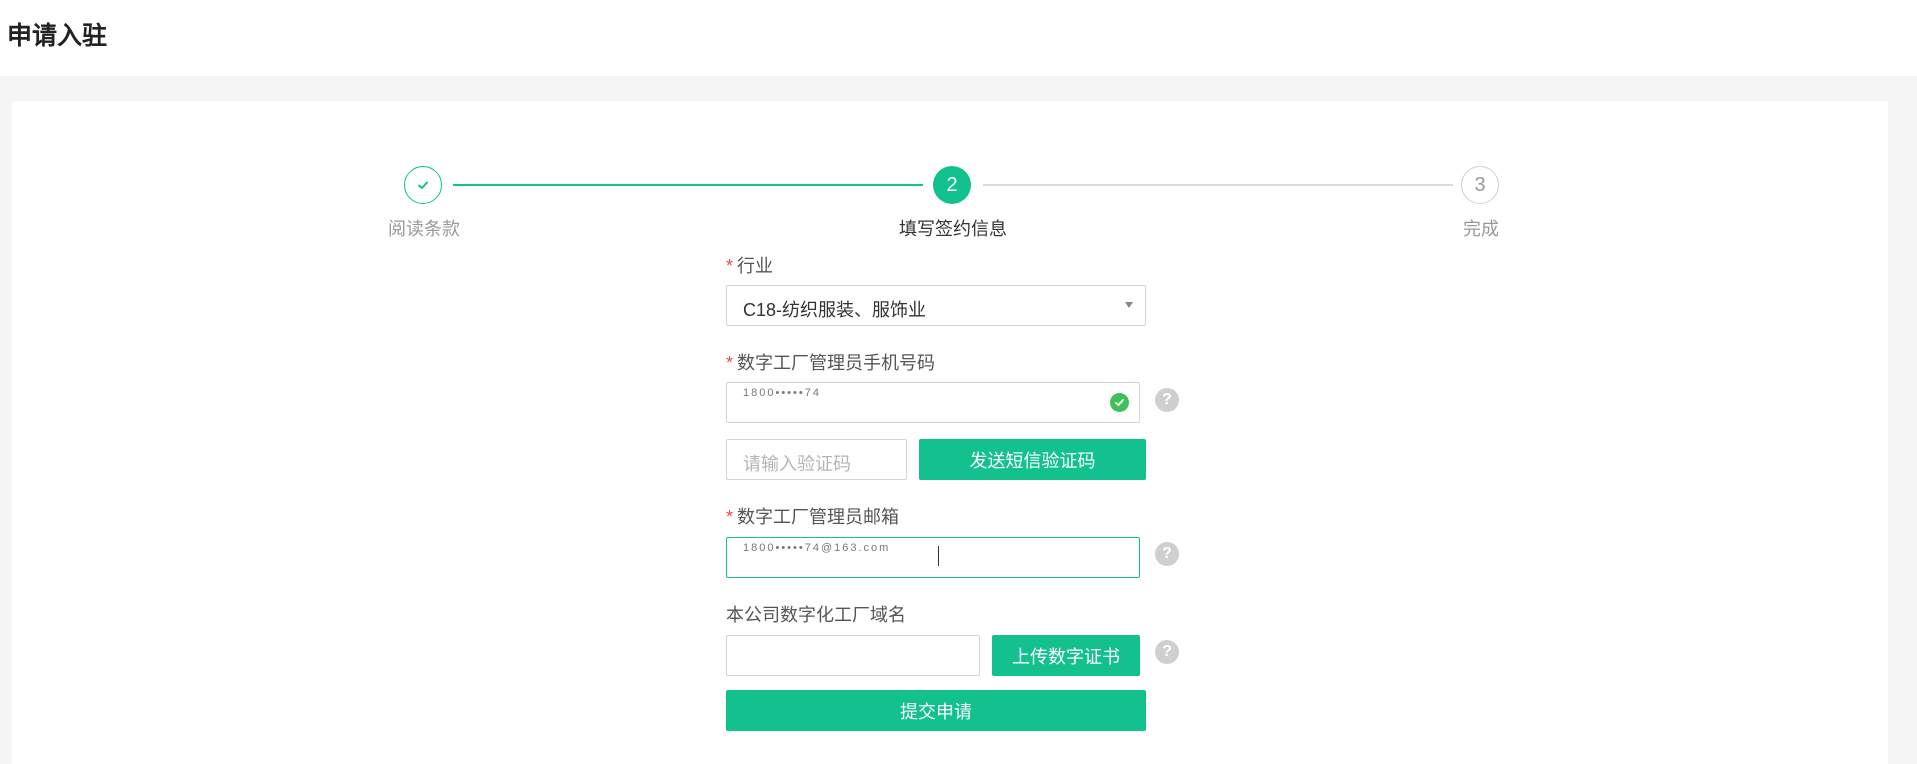  Describe the element at coordinates (57, 36) in the screenshot. I see `page-title: 申请入驻` at that location.